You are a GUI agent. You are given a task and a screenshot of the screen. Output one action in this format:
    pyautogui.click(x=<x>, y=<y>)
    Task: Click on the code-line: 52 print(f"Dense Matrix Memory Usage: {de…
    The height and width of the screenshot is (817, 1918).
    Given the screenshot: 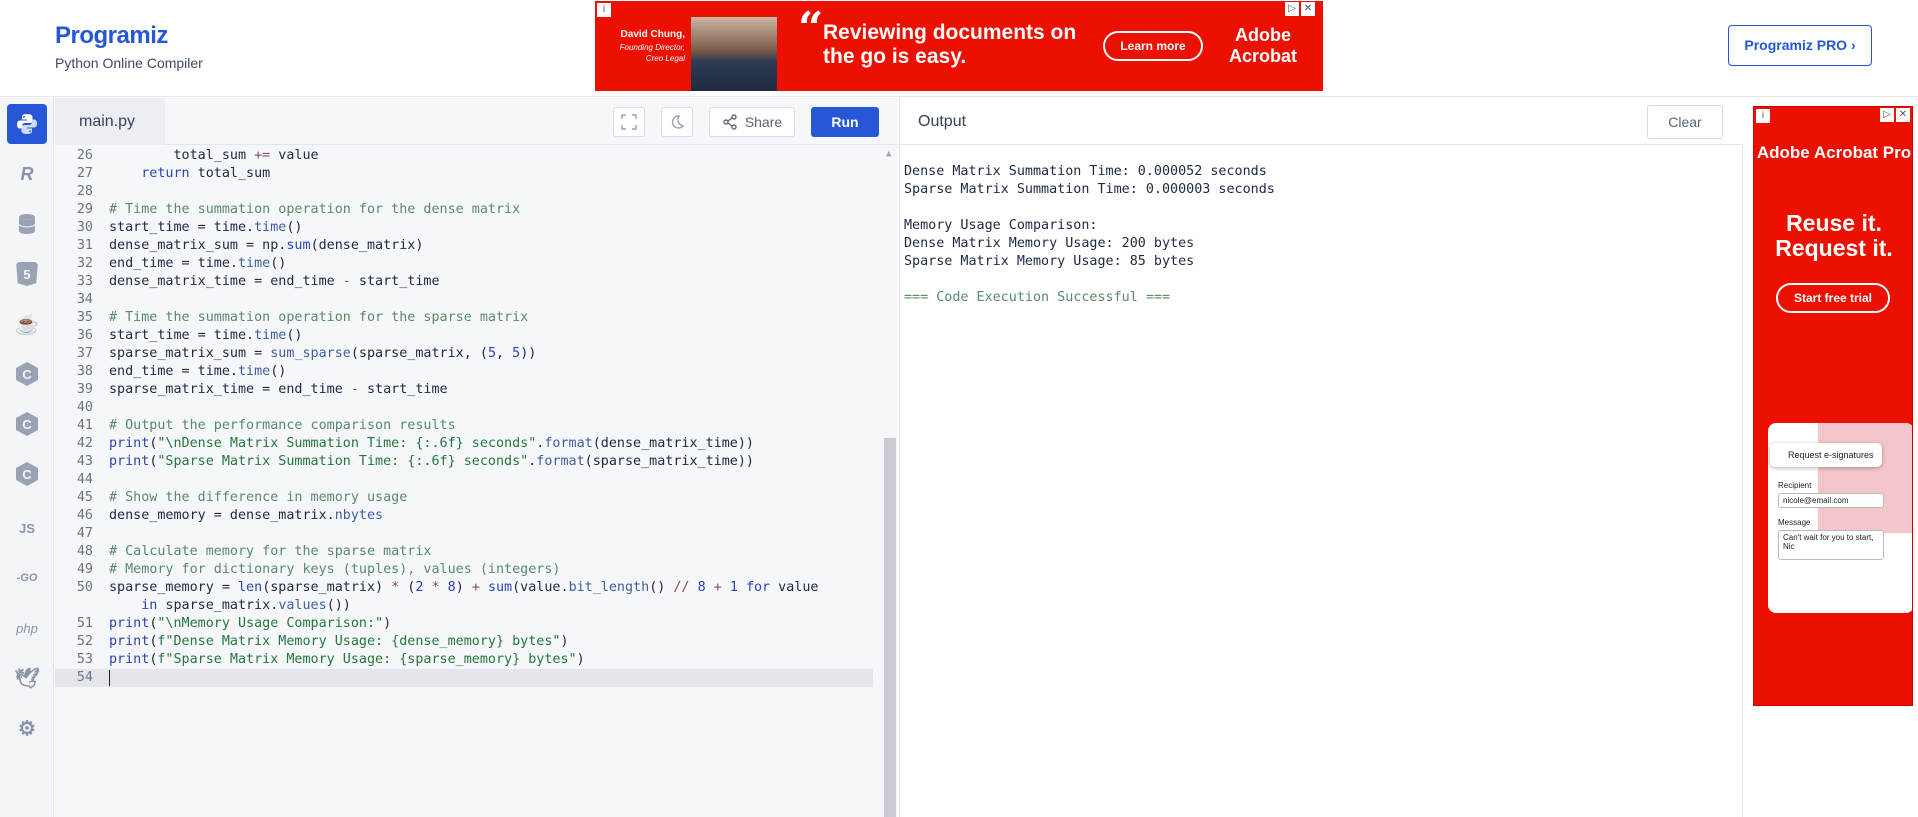 What is the action you would take?
    pyautogui.click(x=464, y=642)
    